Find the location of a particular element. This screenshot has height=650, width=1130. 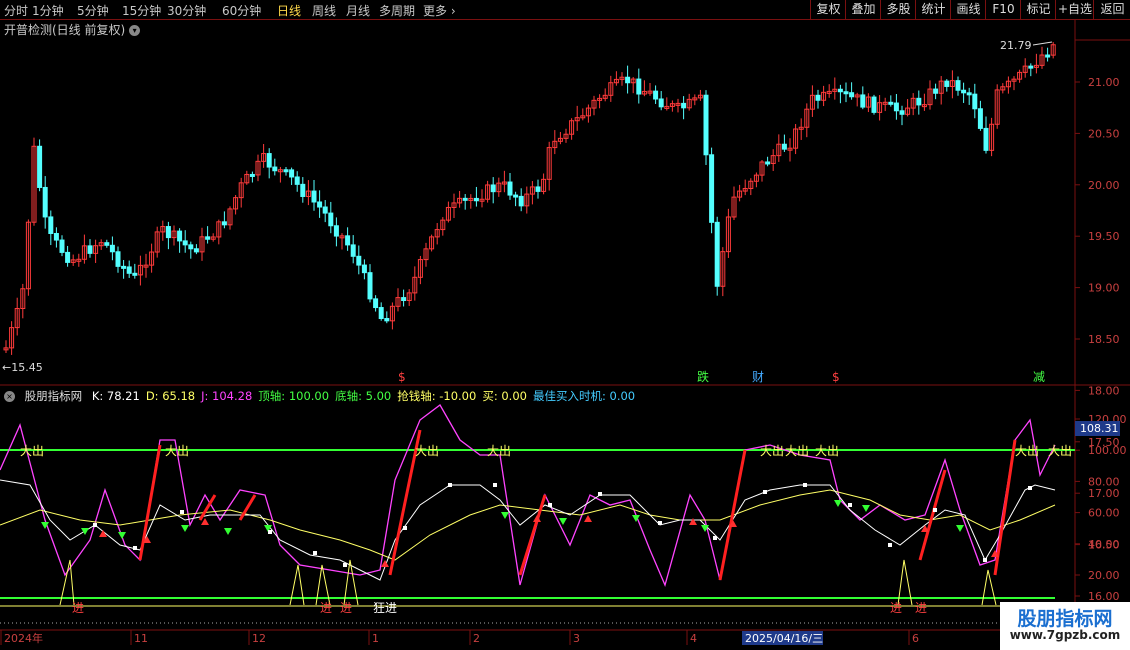

price-label: 18.50 is located at coordinates (1104, 339).